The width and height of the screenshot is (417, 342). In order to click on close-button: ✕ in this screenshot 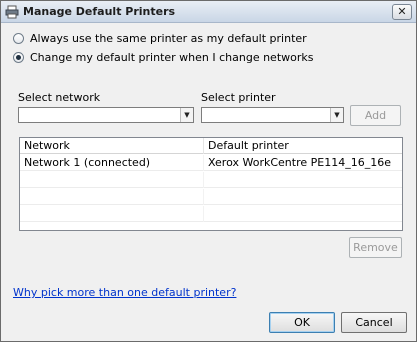, I will do `click(402, 12)`.